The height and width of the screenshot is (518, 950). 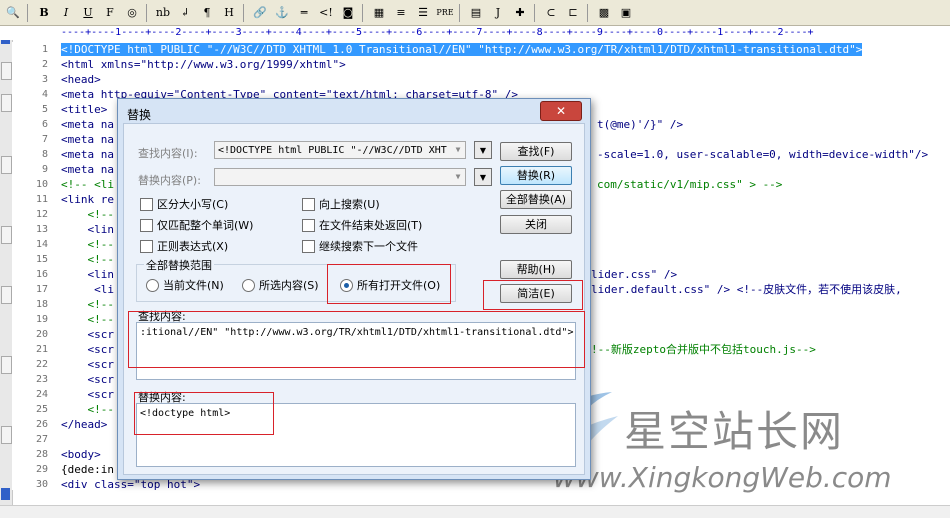 What do you see at coordinates (379, 13) in the screenshot?
I see `table-icon: ▦` at bounding box center [379, 13].